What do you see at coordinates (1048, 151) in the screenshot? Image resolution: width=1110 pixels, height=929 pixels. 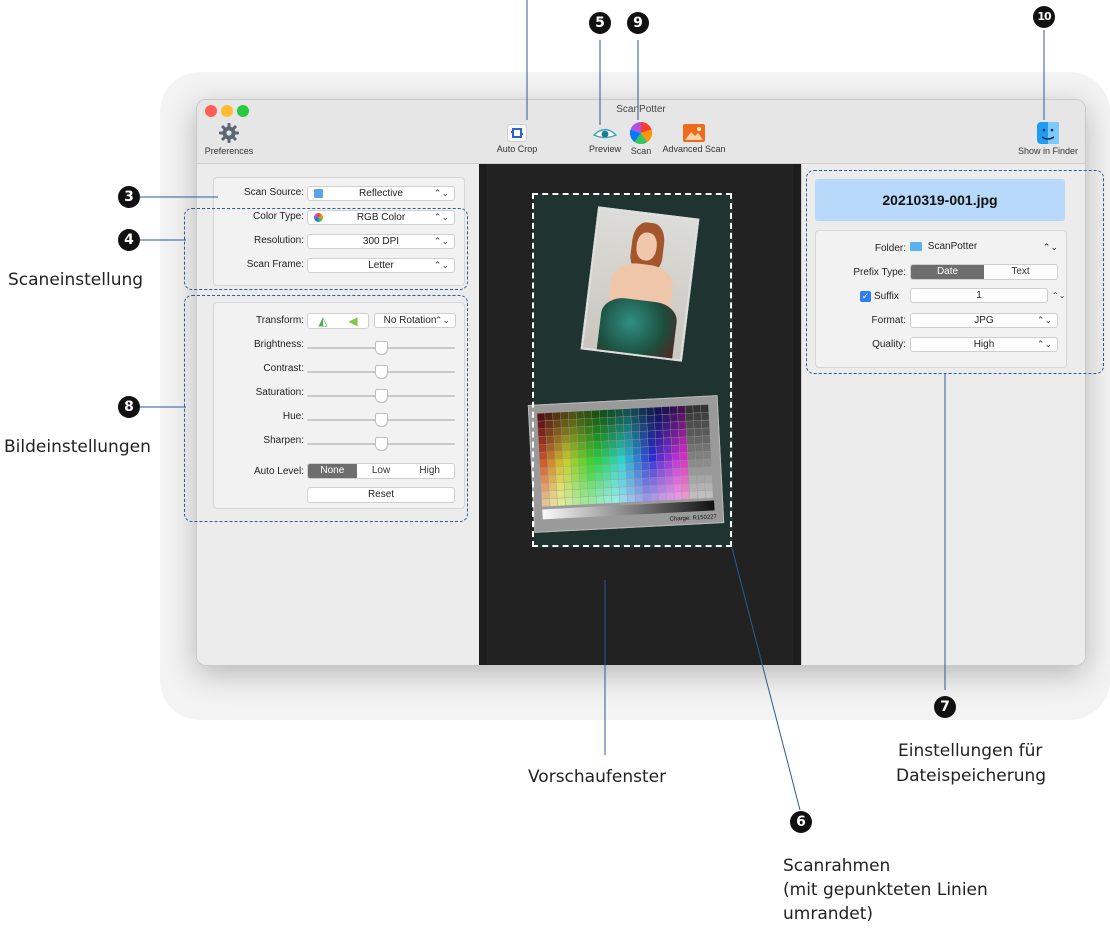 I see `show-in-finder-label: Show in Finder` at bounding box center [1048, 151].